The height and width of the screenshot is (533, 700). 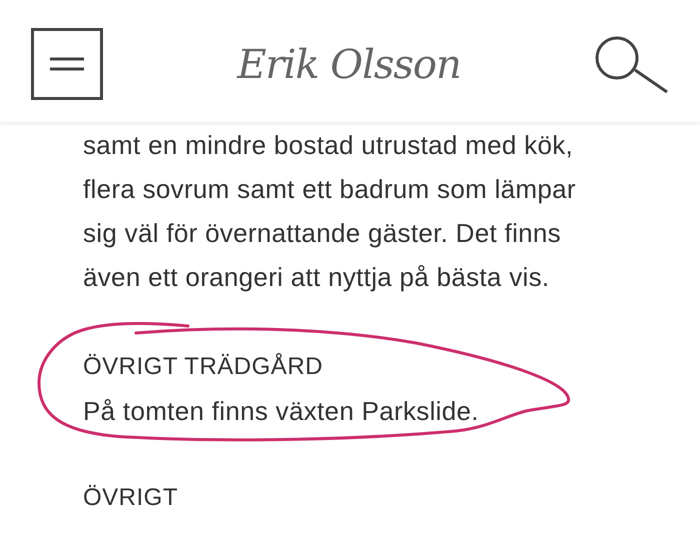 I want to click on body-paragraph: På tomten finns växten Parkslide., so click(x=281, y=411).